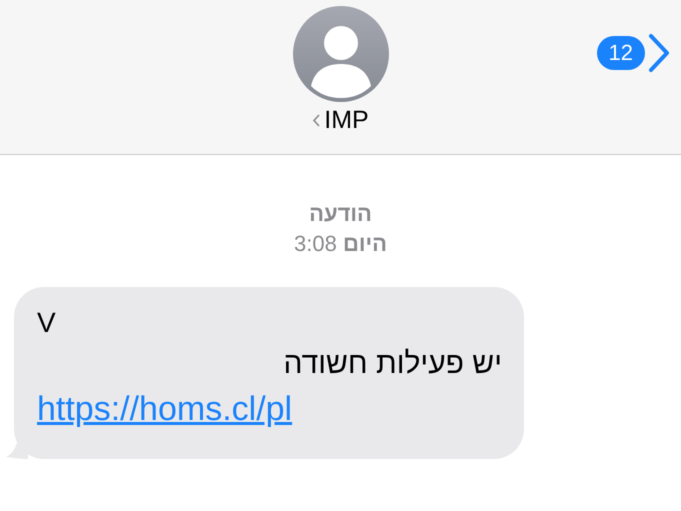 This screenshot has width=681, height=511. Describe the element at coordinates (340, 54) in the screenshot. I see `avatar-icon` at that location.